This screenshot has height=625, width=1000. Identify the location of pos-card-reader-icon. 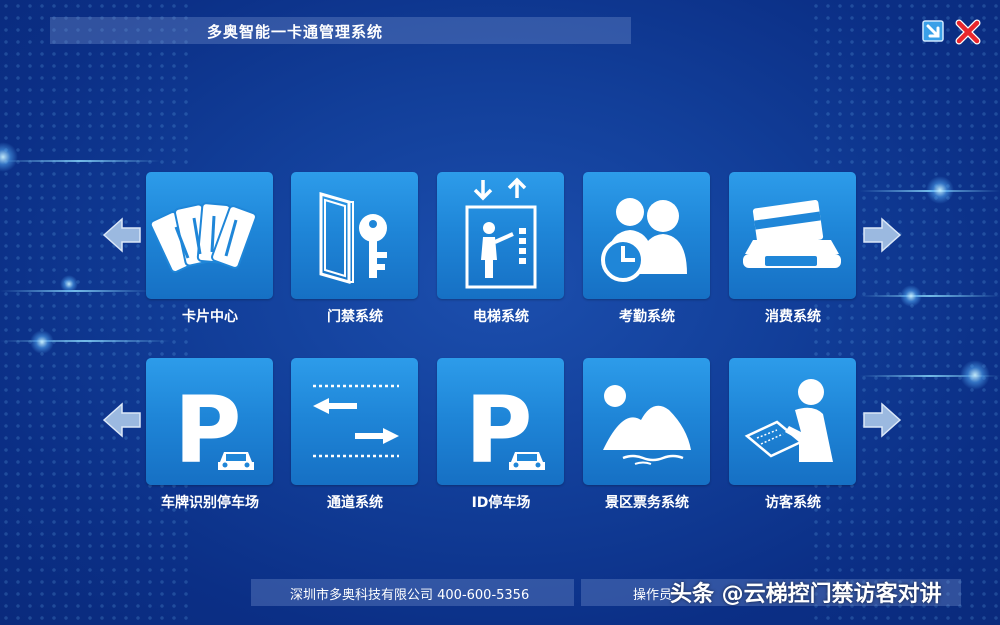
(792, 233).